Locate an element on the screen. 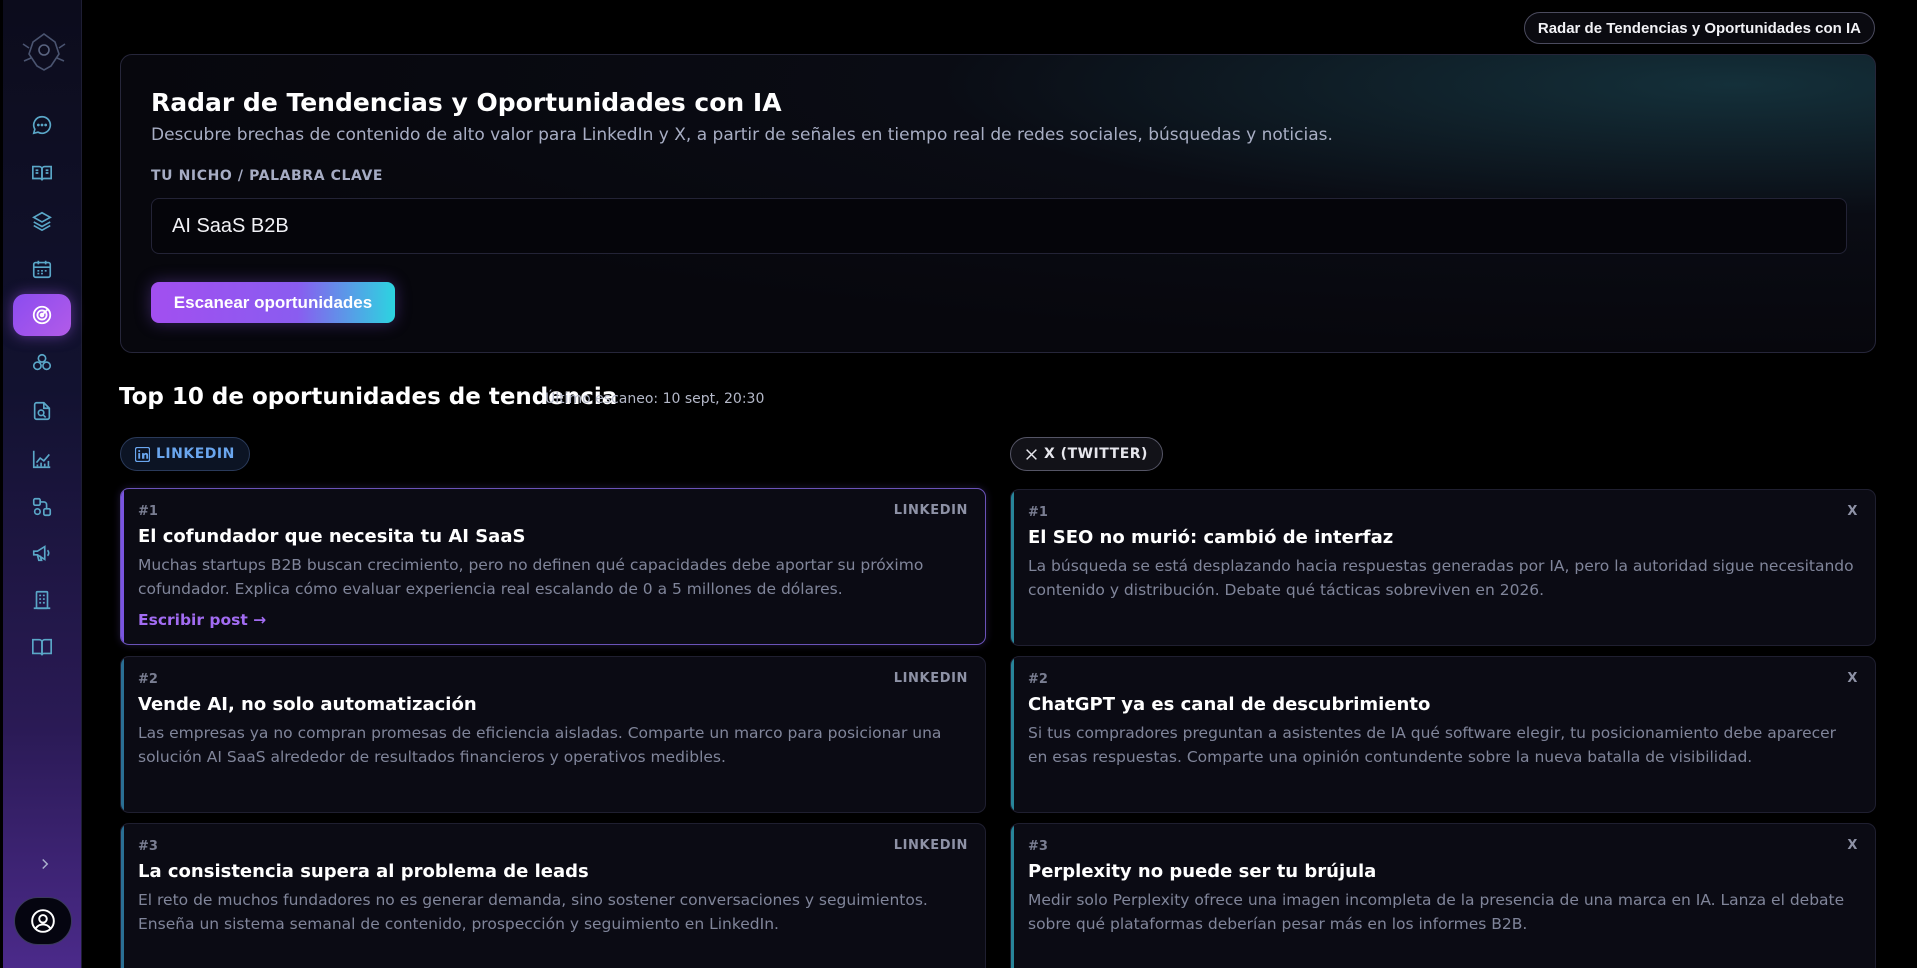  building-icon is located at coordinates (42, 600).